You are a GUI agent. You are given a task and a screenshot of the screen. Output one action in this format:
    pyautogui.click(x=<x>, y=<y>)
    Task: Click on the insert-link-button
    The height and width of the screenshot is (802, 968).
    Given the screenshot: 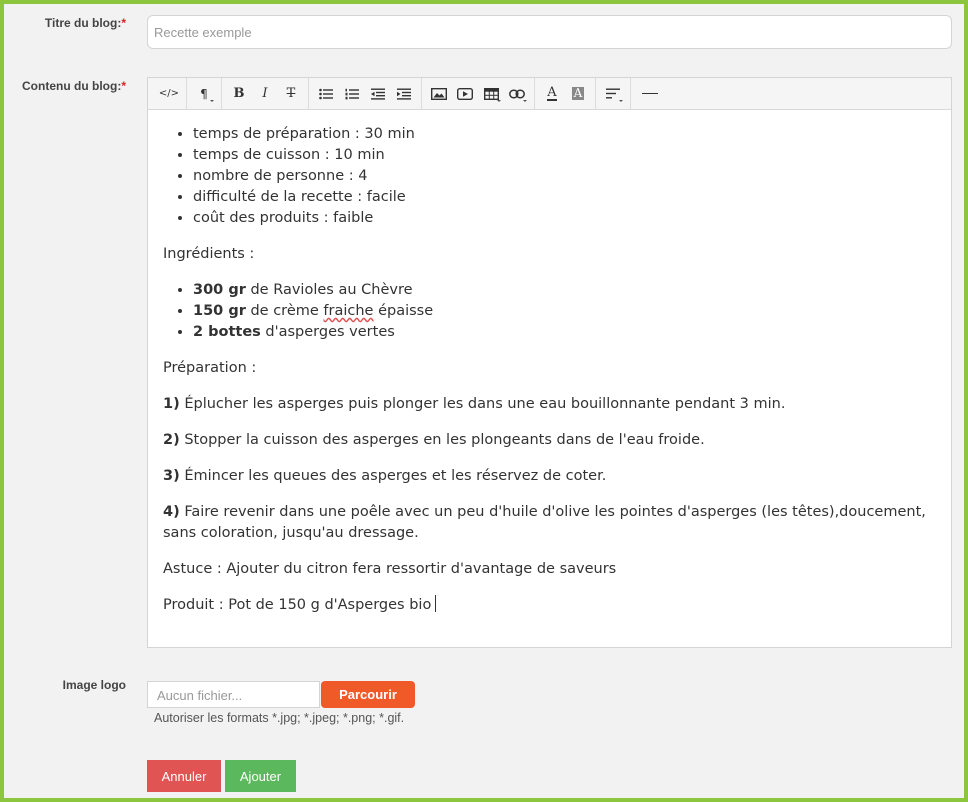 What is the action you would take?
    pyautogui.click(x=517, y=94)
    